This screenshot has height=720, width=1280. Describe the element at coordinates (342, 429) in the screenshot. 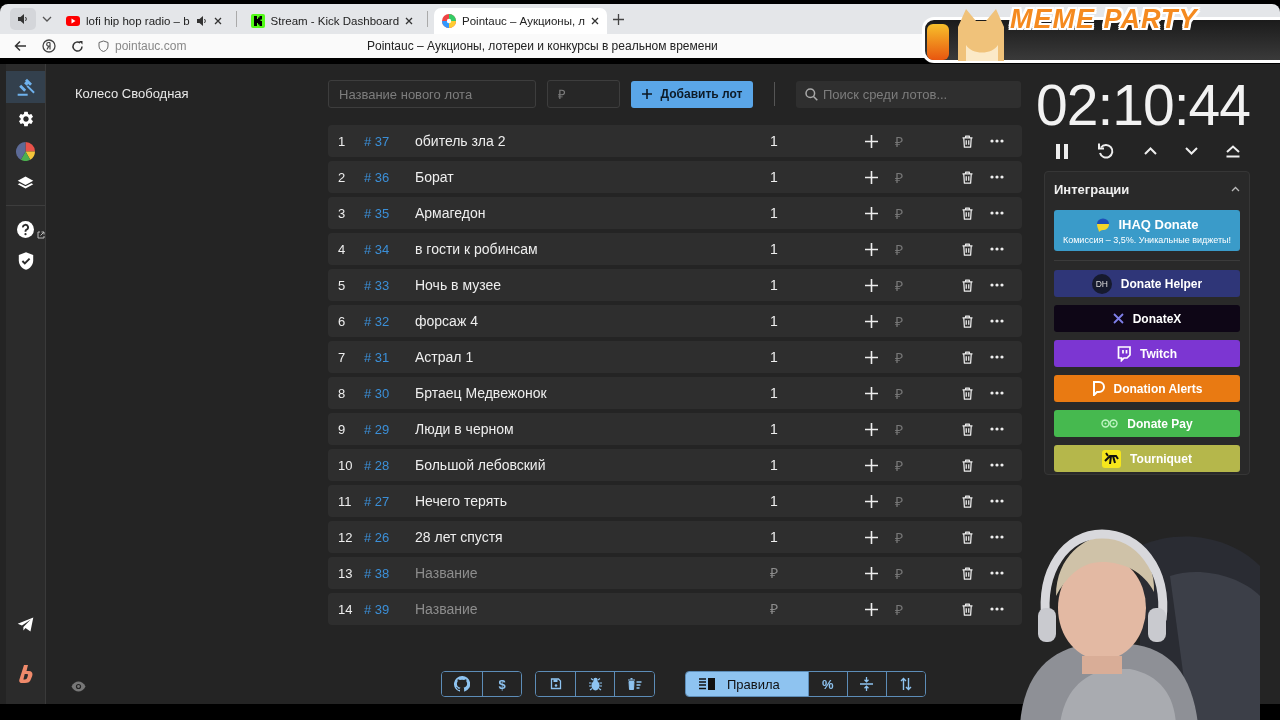

I see `row-number: 9` at that location.